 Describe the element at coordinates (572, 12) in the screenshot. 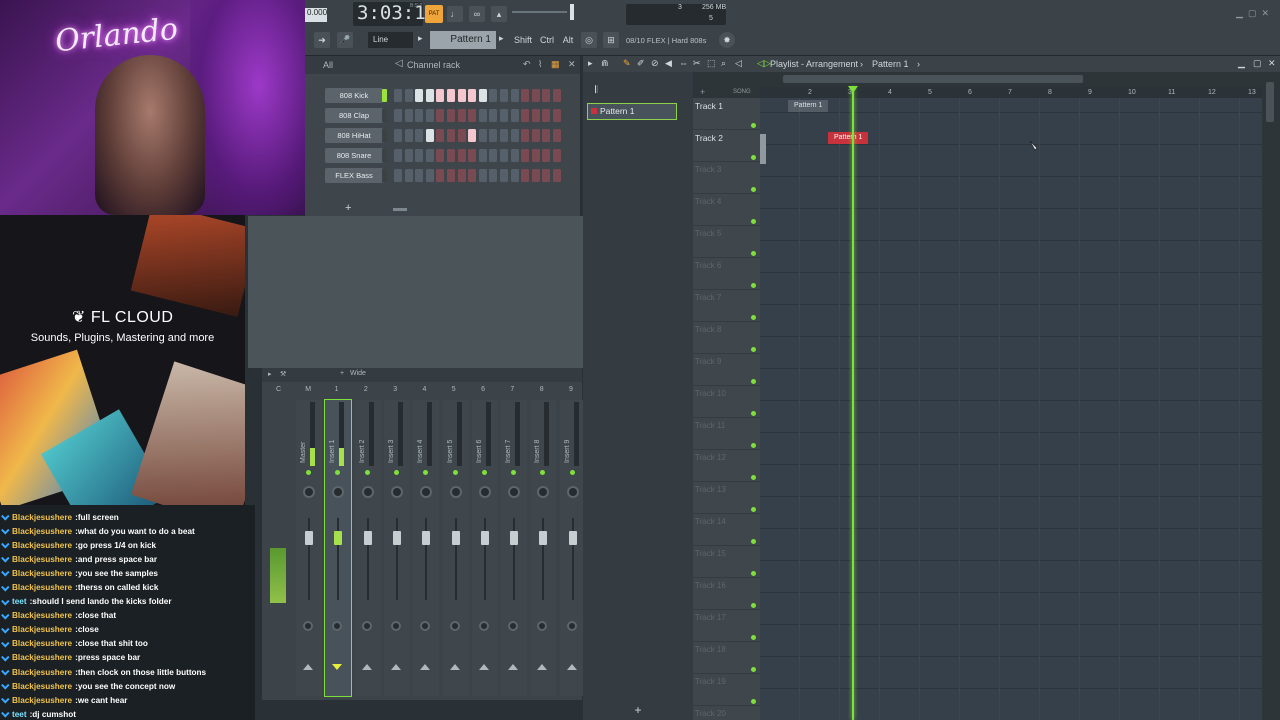

I see `master-pitch-knob` at that location.